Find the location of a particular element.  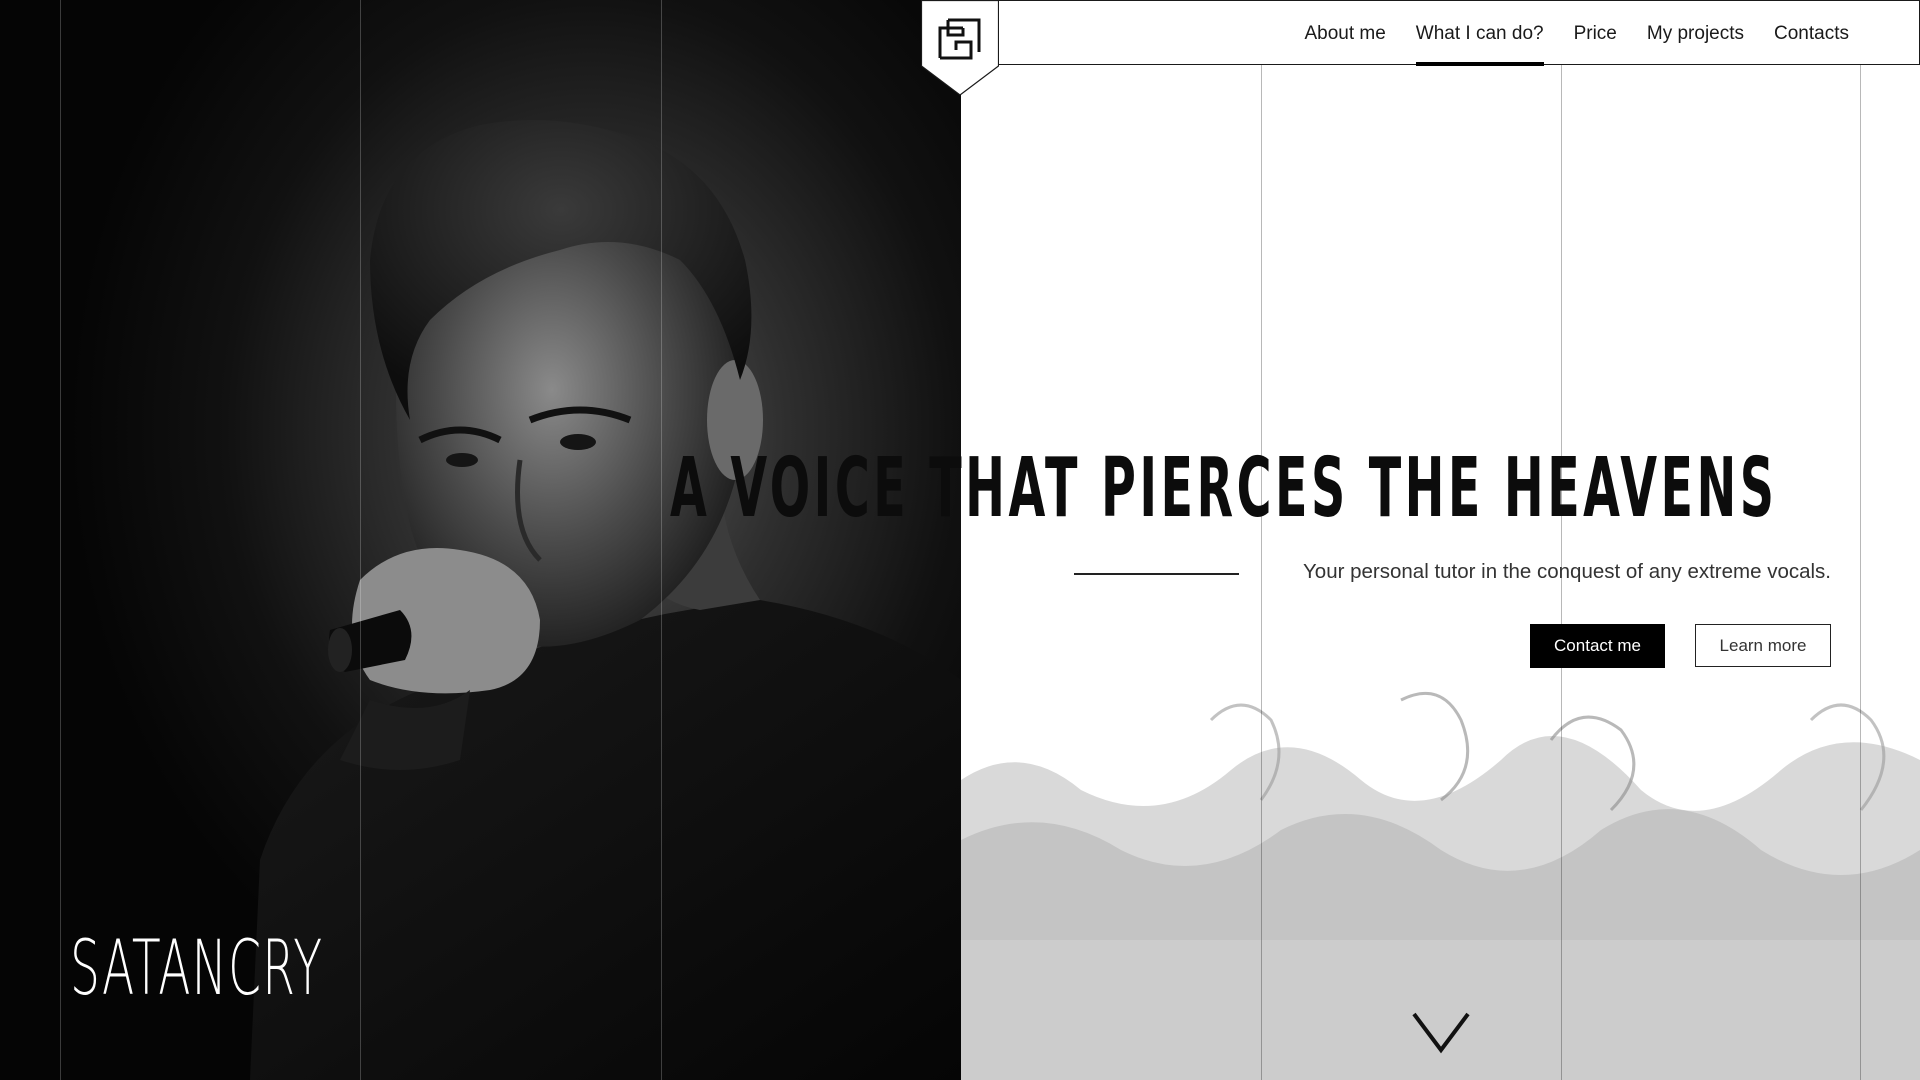

hero-title-container: A VOICE THAT PIERCES THE HEAVENS is located at coordinates (1224, 489).